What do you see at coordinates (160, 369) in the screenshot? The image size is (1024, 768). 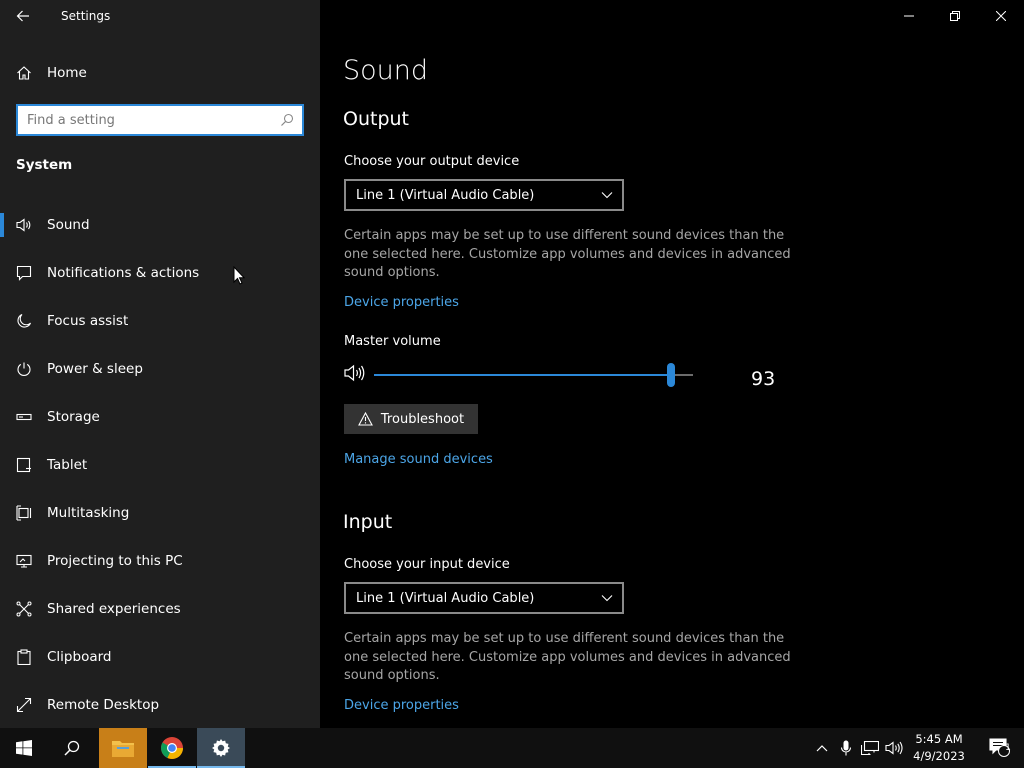 I see `sidebar-item-power-sleep: Power & sleep` at bounding box center [160, 369].